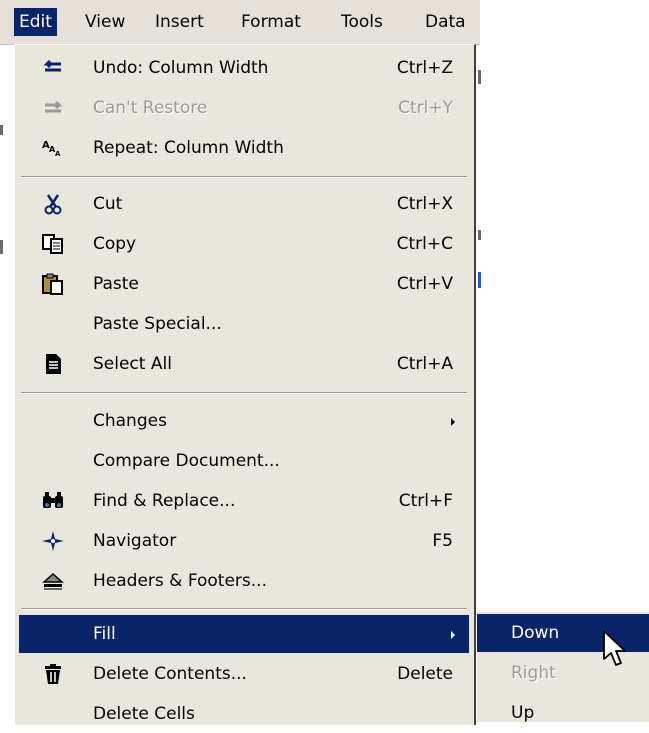 This screenshot has height=733, width=649. What do you see at coordinates (188, 148) in the screenshot?
I see `menu-item-label: Repeat: Column Width` at bounding box center [188, 148].